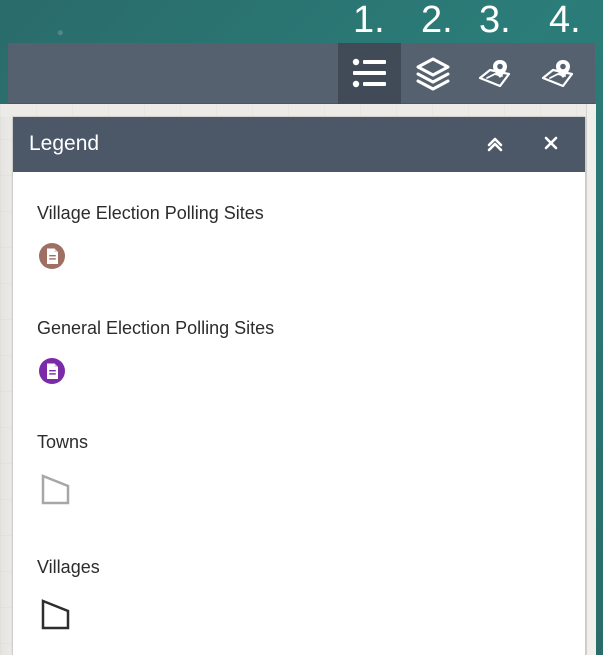 The width and height of the screenshot is (603, 655). I want to click on layers-icon, so click(433, 74).